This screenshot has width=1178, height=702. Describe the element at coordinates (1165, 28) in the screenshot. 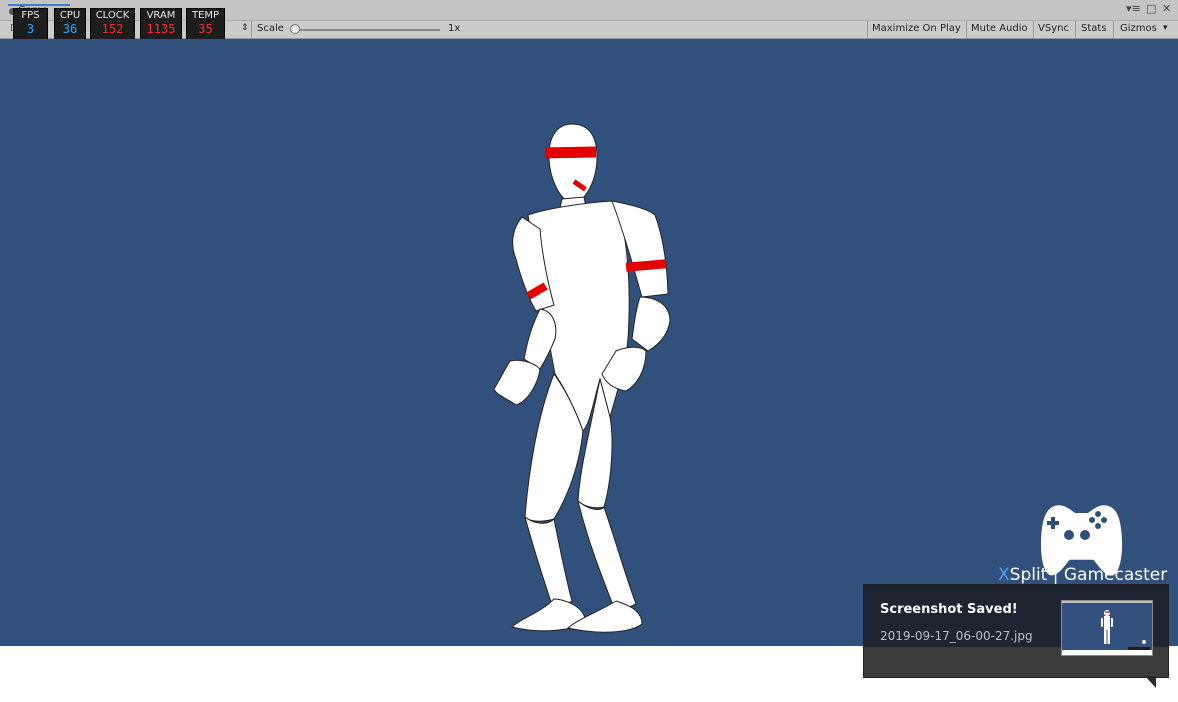

I see `gizmos-dropdown-icon: ▾` at that location.